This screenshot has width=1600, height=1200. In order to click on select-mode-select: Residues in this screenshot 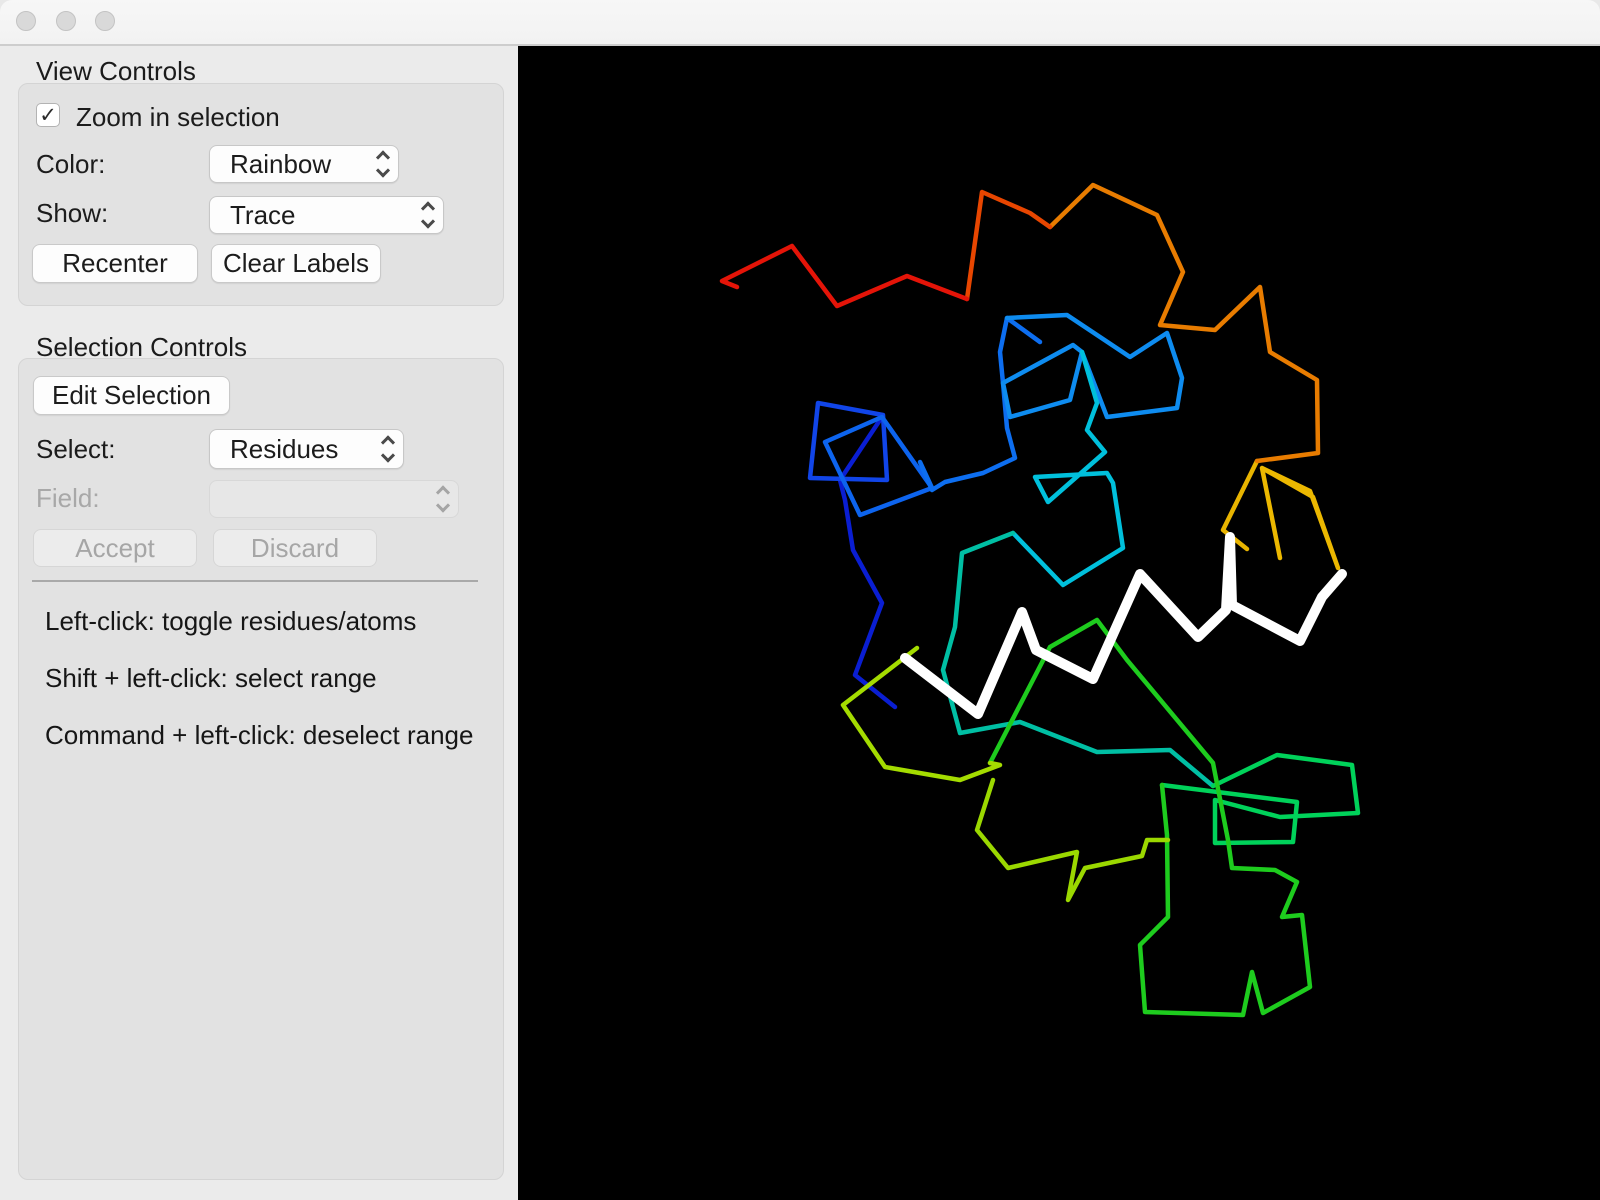, I will do `click(306, 449)`.